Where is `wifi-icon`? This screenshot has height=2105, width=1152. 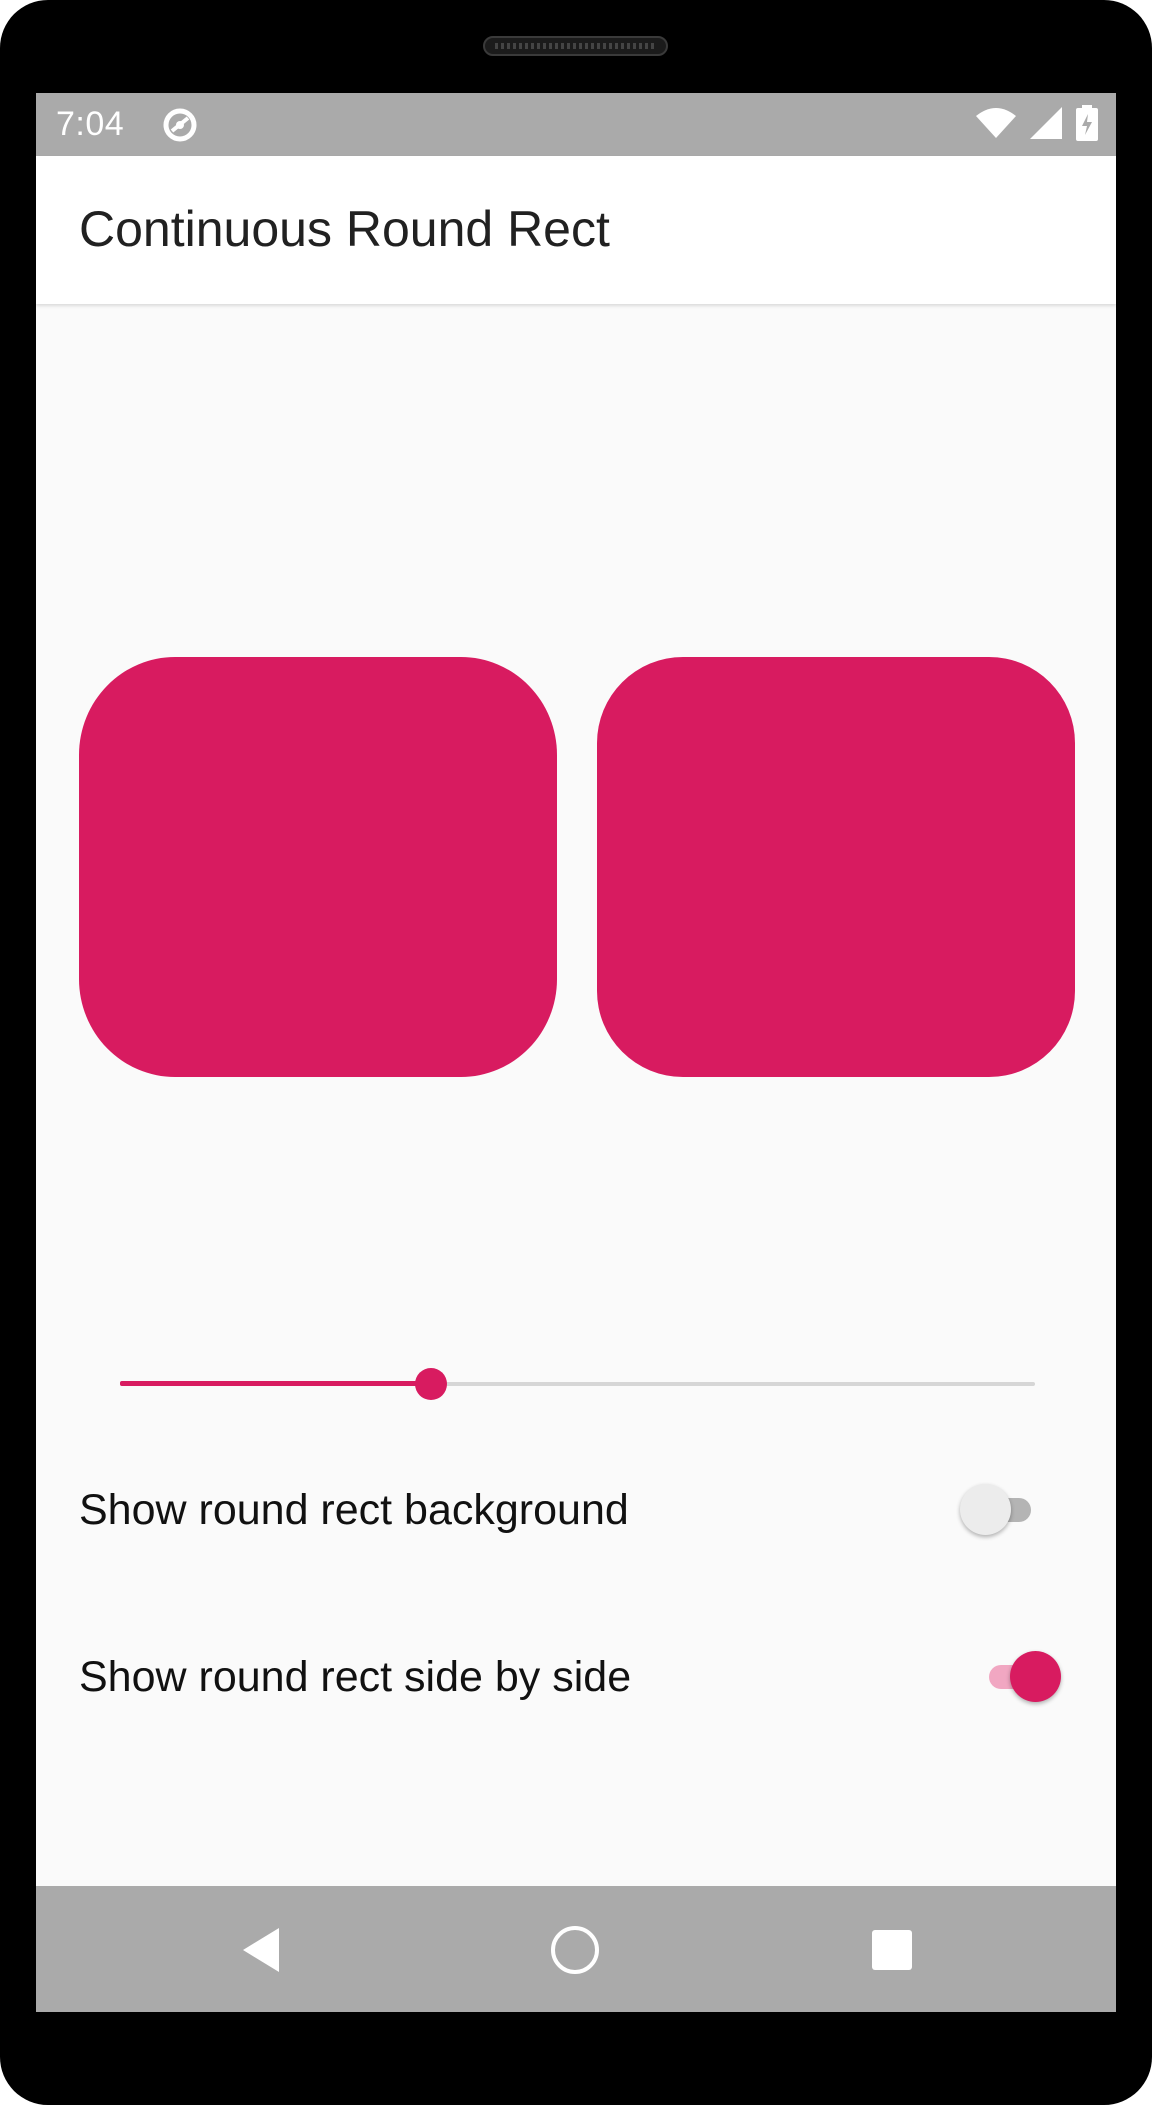
wifi-icon is located at coordinates (996, 125).